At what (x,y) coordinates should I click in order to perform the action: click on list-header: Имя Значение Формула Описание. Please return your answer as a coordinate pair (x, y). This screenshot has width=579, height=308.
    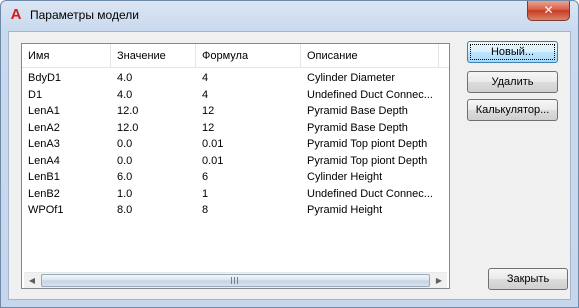
    Looking at the image, I should click on (235, 56).